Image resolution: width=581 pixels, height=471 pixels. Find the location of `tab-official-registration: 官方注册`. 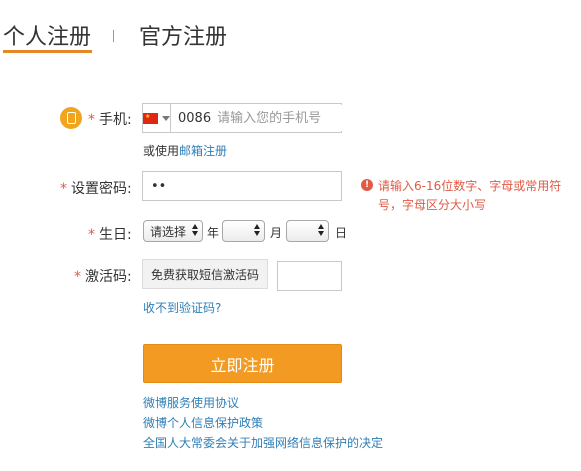

tab-official-registration: 官方注册 is located at coordinates (183, 35).